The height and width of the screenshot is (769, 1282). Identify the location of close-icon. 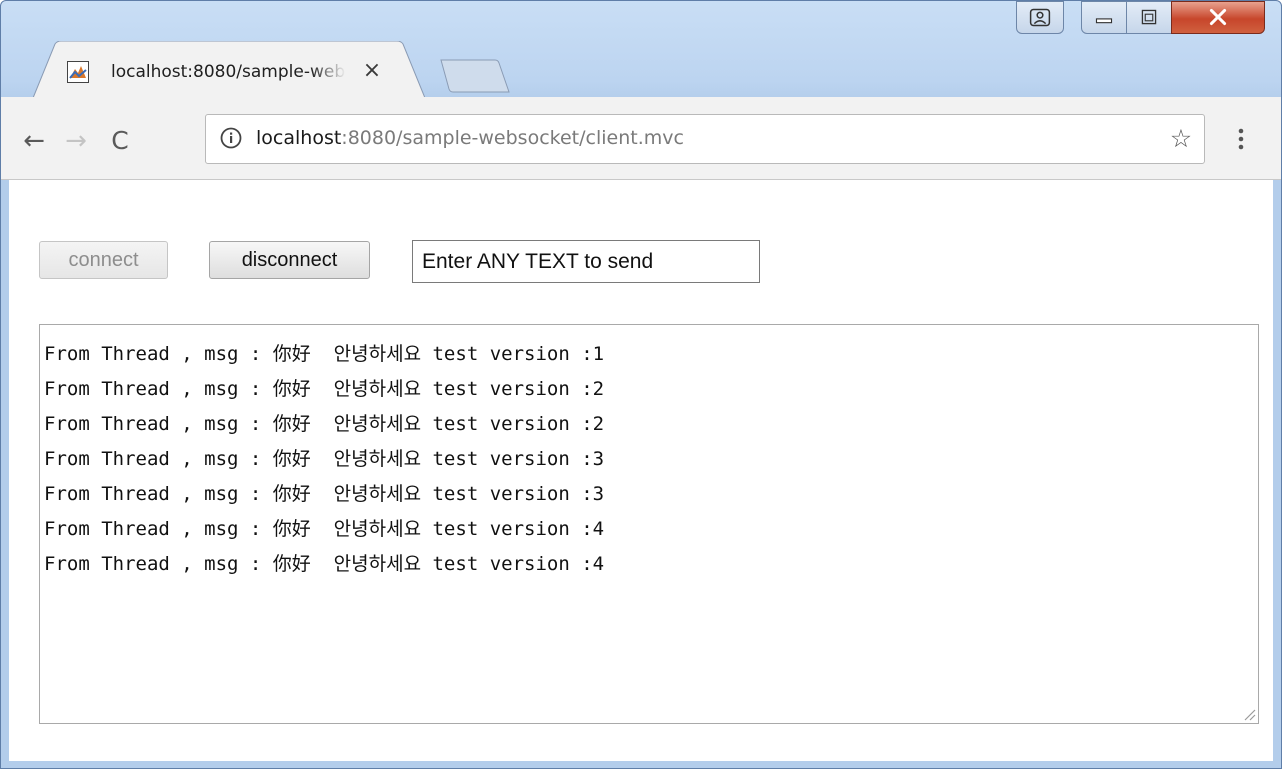
(1218, 17).